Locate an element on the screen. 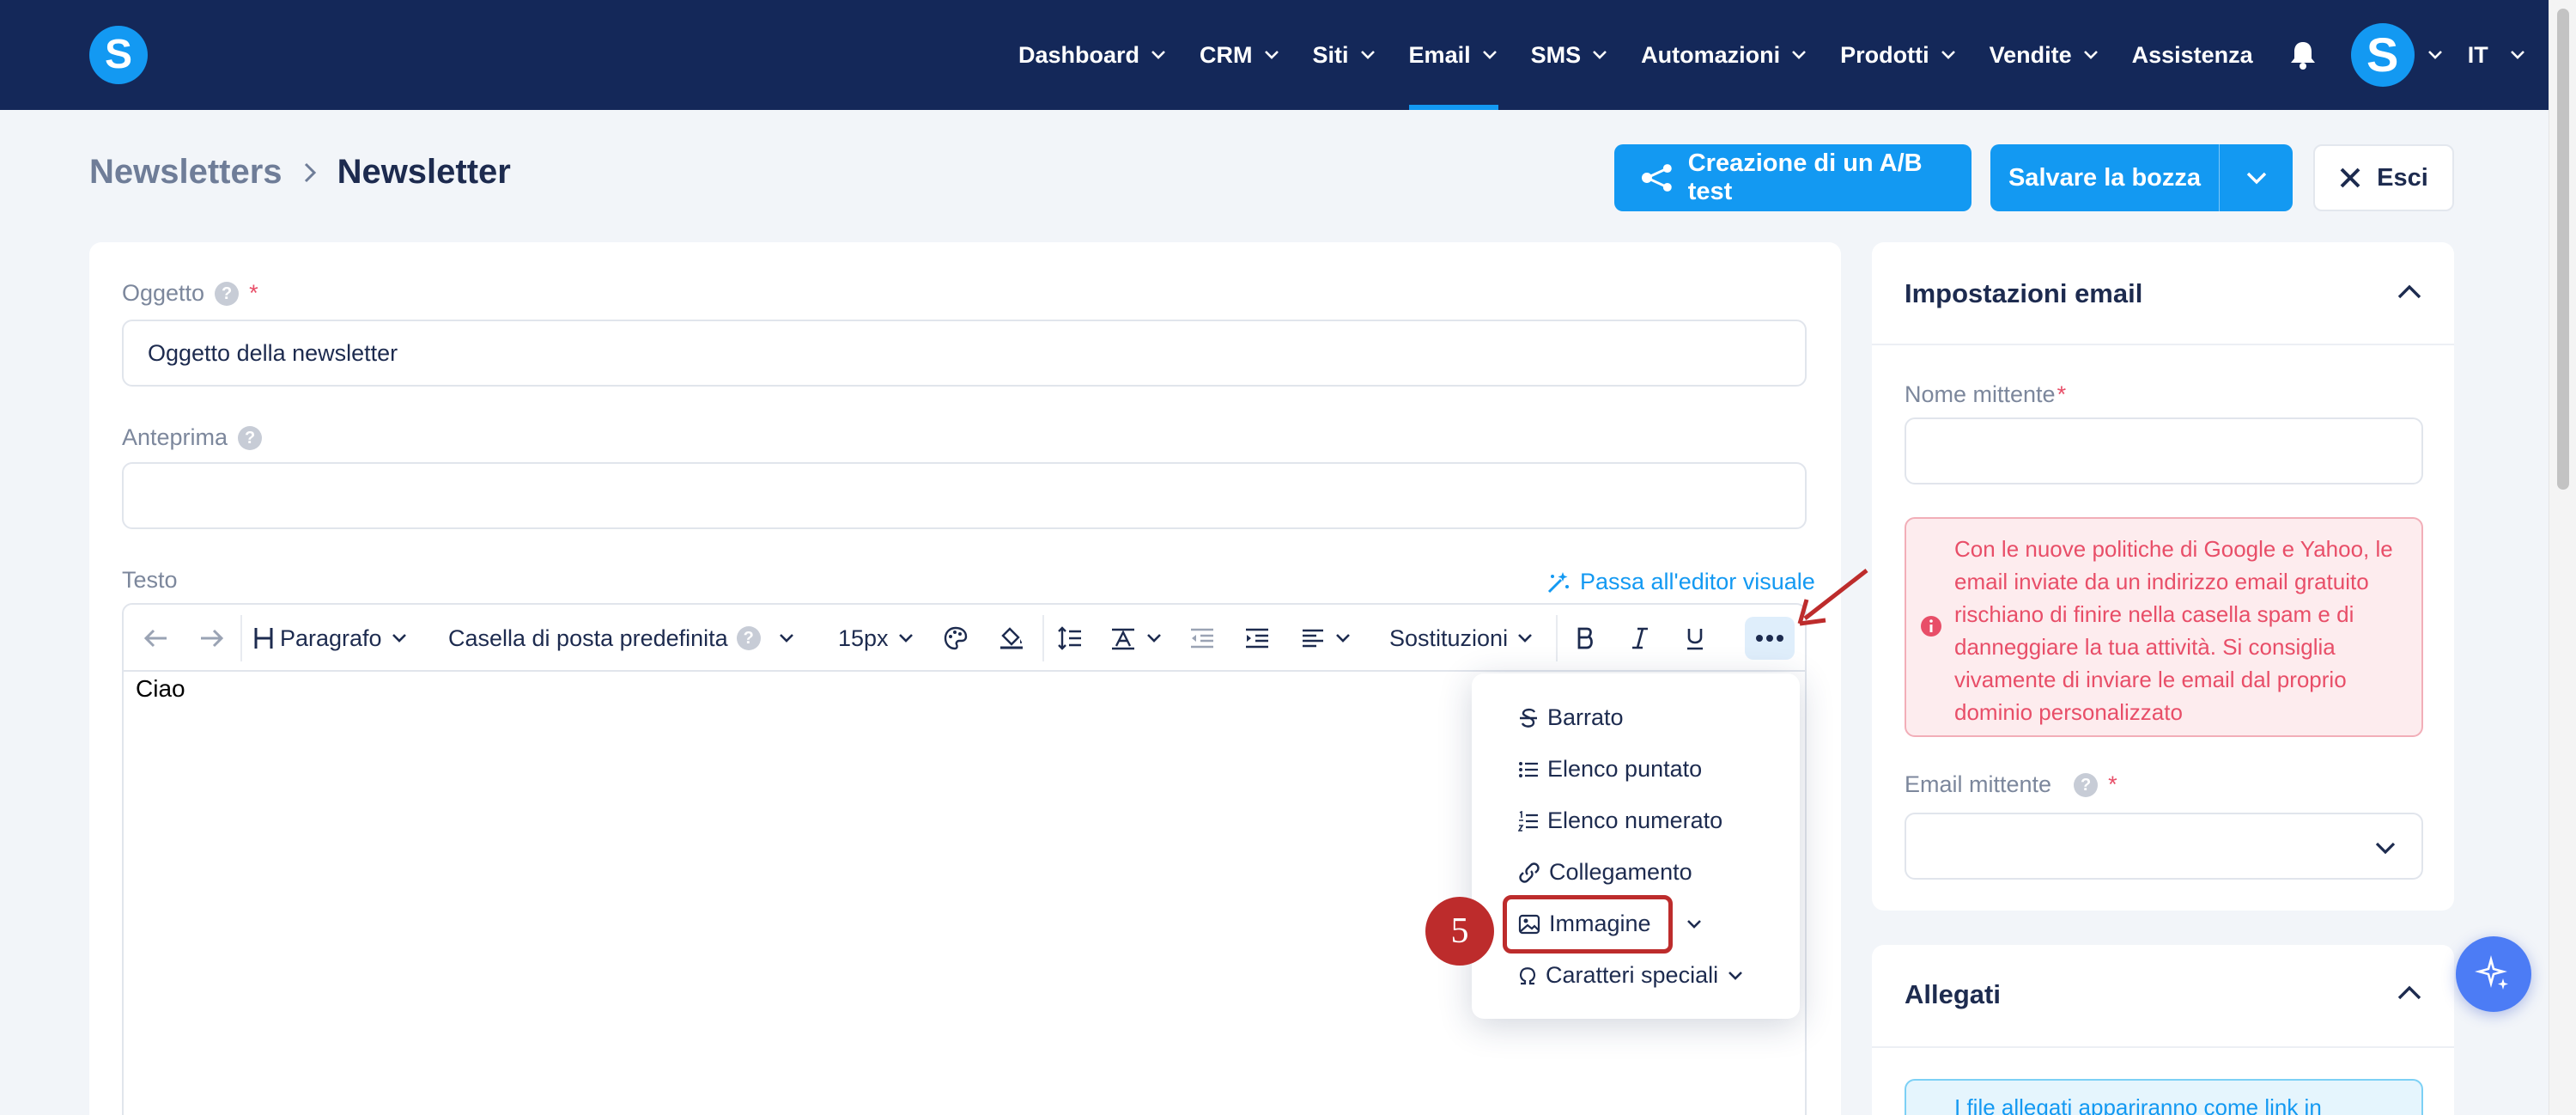 The height and width of the screenshot is (1115, 2576). scrollbar-thumb is located at coordinates (2563, 250).